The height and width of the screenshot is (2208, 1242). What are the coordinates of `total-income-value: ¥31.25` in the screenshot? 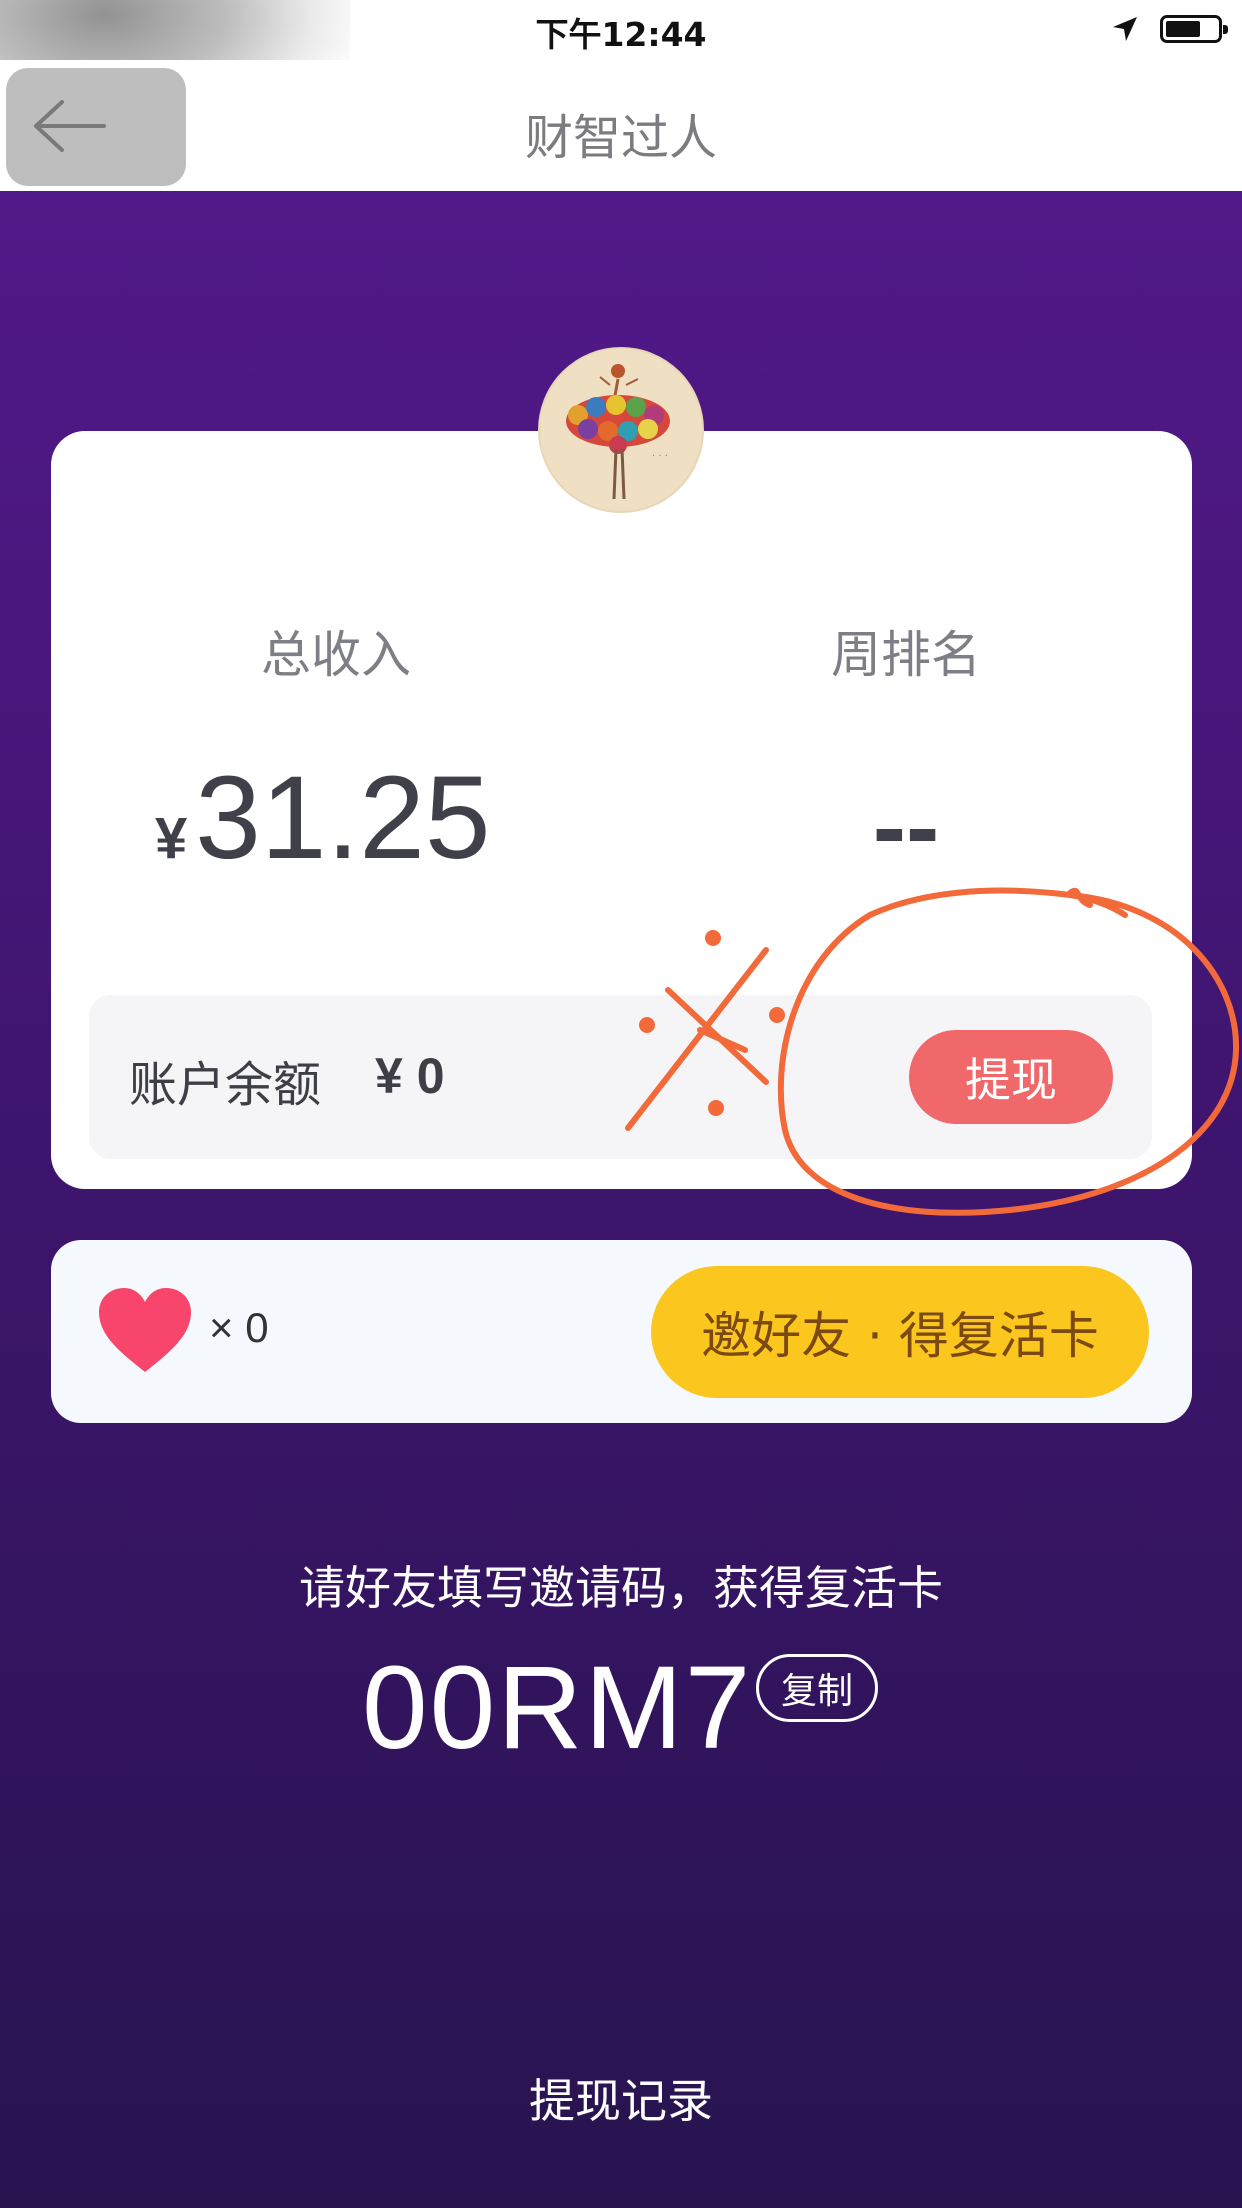 It's located at (323, 818).